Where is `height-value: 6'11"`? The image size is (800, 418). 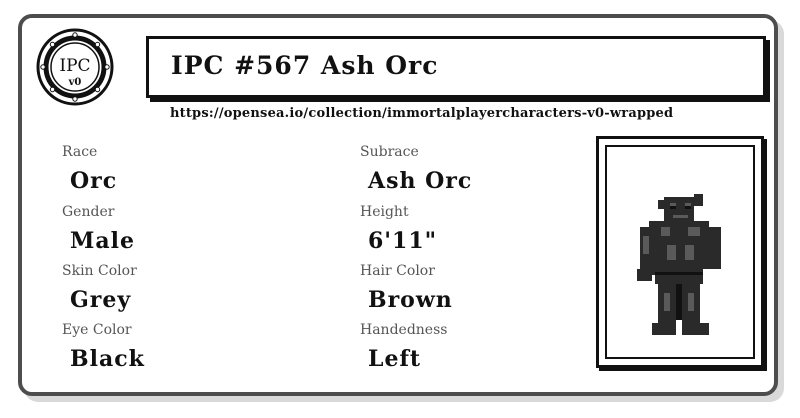 height-value: 6'11" is located at coordinates (403, 241).